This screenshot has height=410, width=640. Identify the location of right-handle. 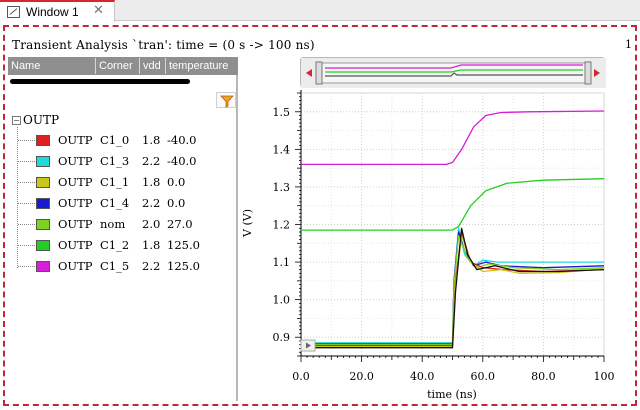
(588, 73).